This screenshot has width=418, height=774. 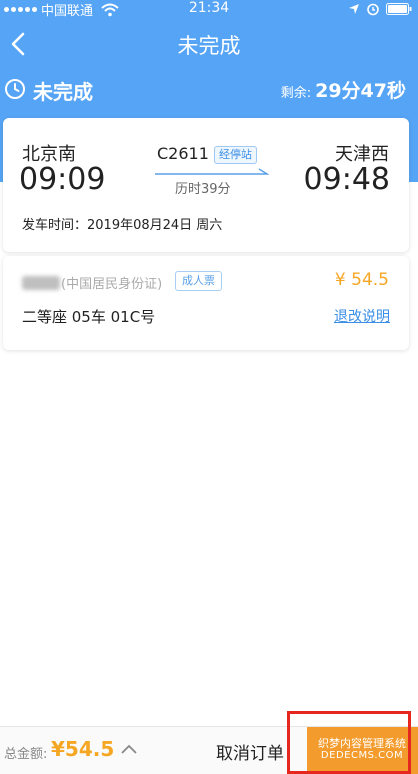 I want to click on refund-policy-link: 退改说明, so click(x=362, y=316).